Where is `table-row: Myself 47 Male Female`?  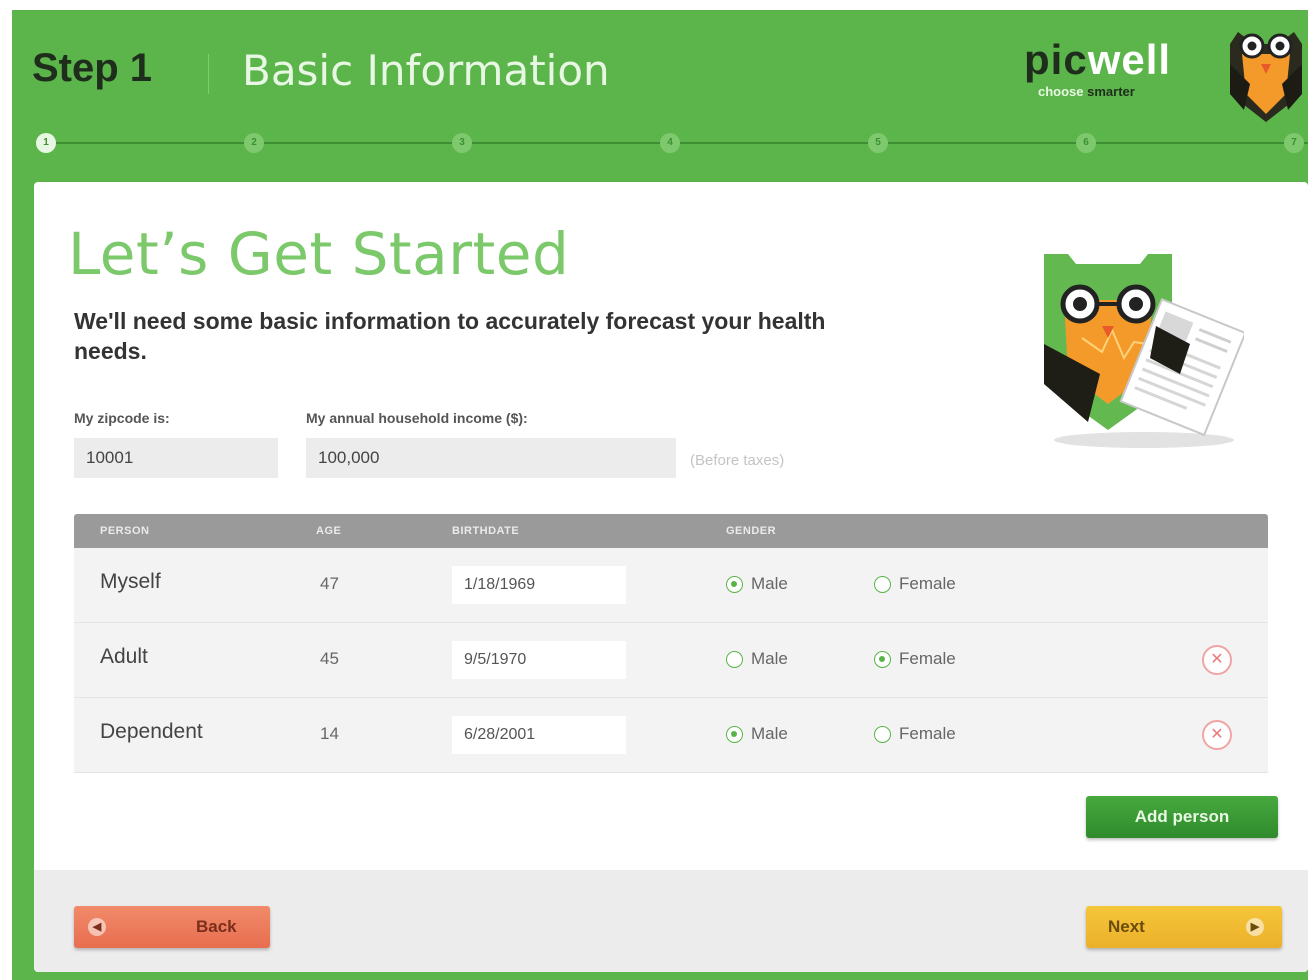
table-row: Myself 47 Male Female is located at coordinates (671, 585).